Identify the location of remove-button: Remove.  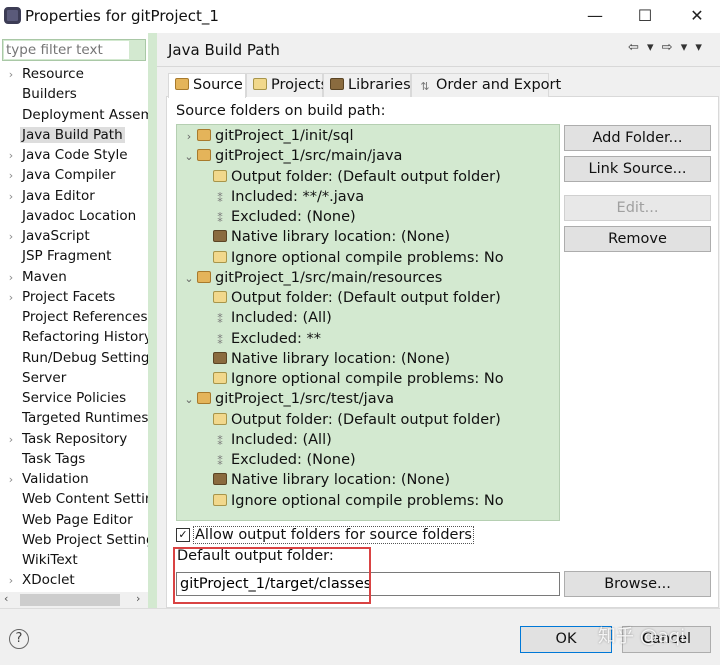
(637, 239).